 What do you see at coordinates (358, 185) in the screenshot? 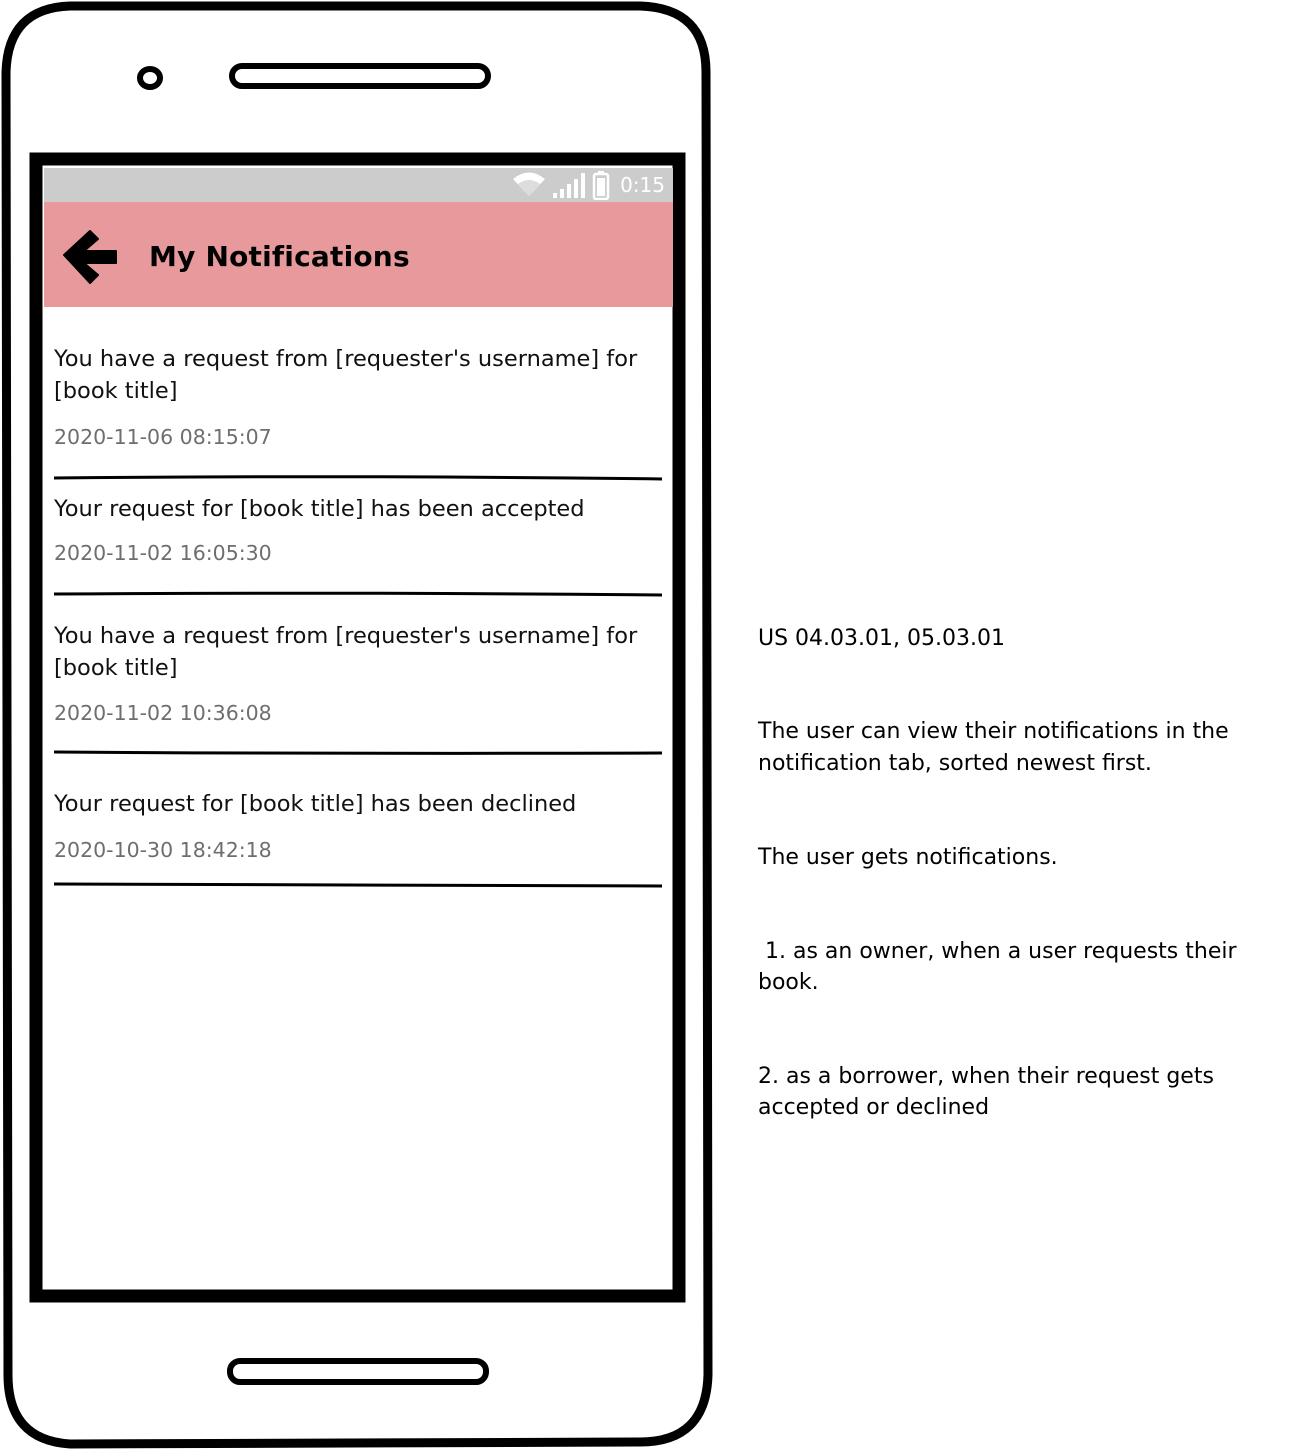
I see `status-bar: 0:15` at bounding box center [358, 185].